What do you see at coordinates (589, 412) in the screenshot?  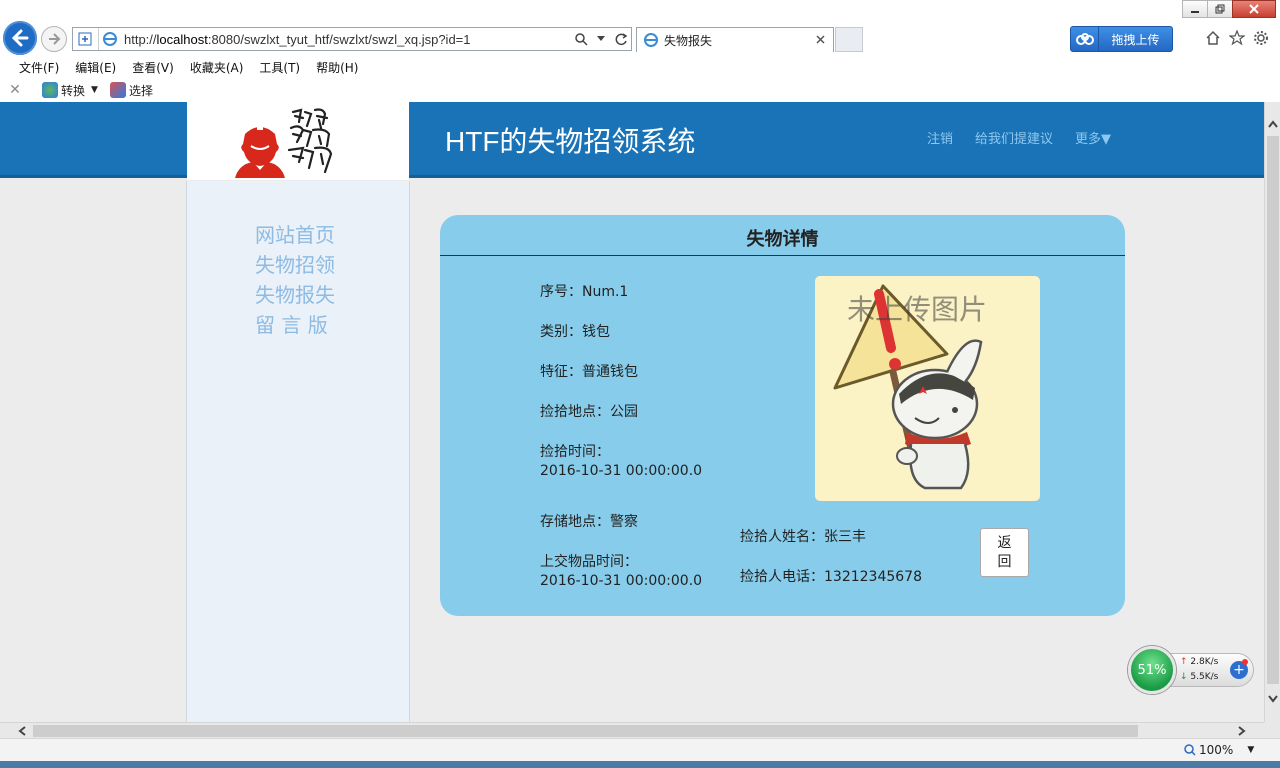 I see `pickup-place: 捡拾地点：公园` at bounding box center [589, 412].